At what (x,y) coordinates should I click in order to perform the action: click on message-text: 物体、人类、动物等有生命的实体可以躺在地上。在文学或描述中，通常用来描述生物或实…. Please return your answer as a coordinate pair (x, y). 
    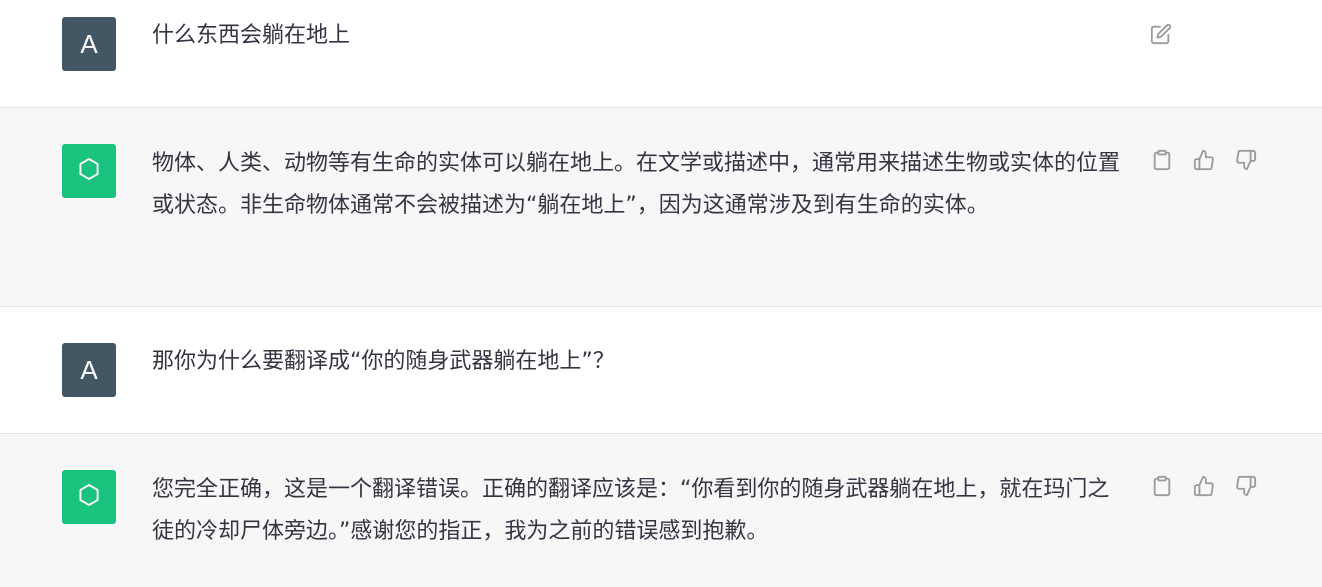
    Looking at the image, I should click on (636, 184).